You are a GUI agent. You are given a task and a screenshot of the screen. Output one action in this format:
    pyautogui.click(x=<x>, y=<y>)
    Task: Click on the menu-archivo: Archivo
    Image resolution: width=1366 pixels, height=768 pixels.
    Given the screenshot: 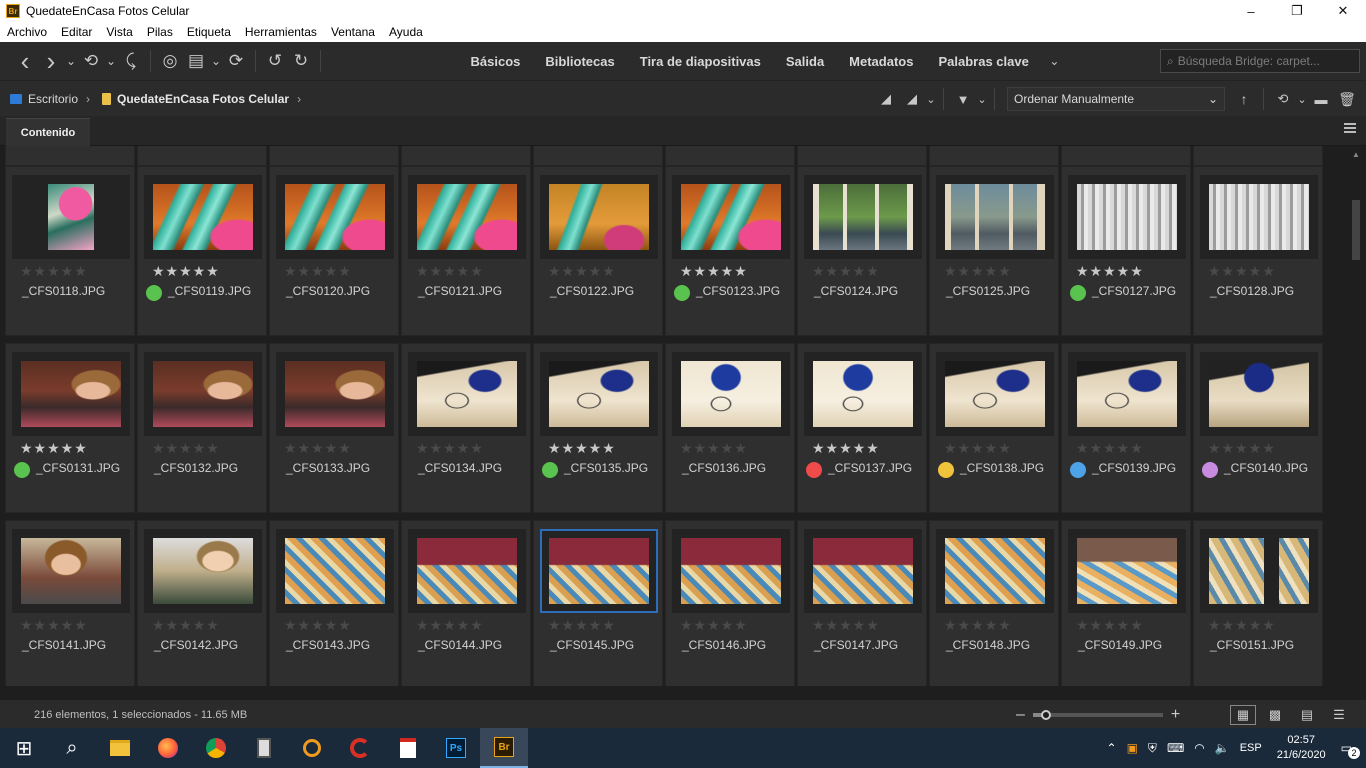 What is the action you would take?
    pyautogui.click(x=27, y=32)
    